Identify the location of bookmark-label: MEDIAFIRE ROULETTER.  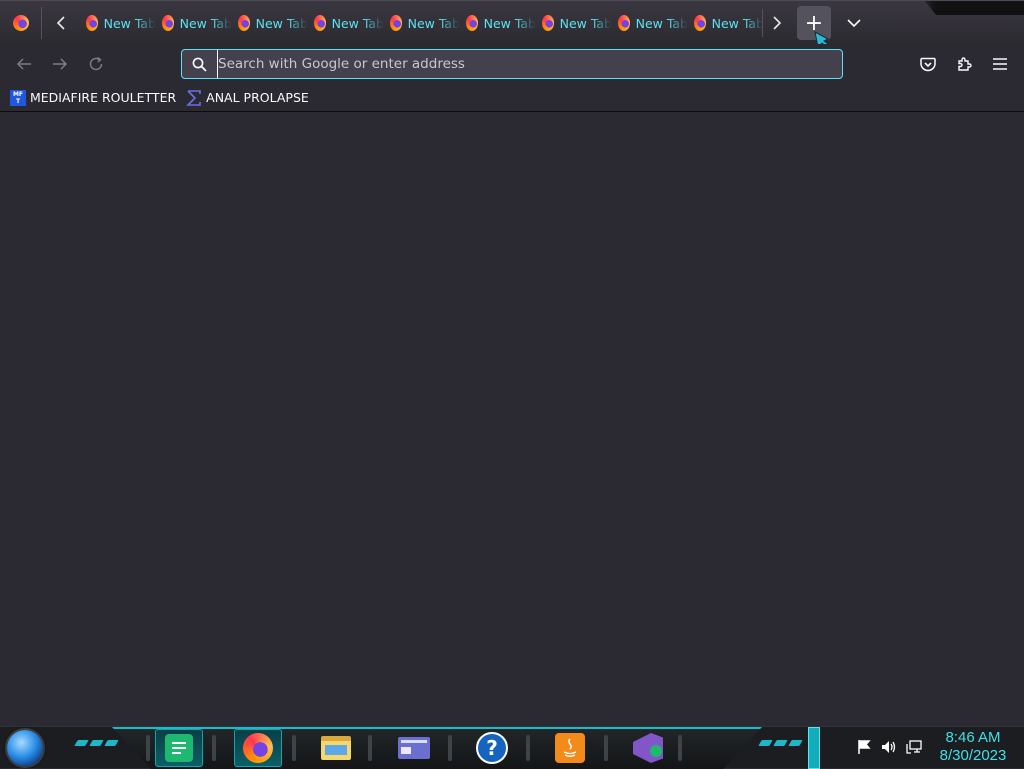
(103, 97).